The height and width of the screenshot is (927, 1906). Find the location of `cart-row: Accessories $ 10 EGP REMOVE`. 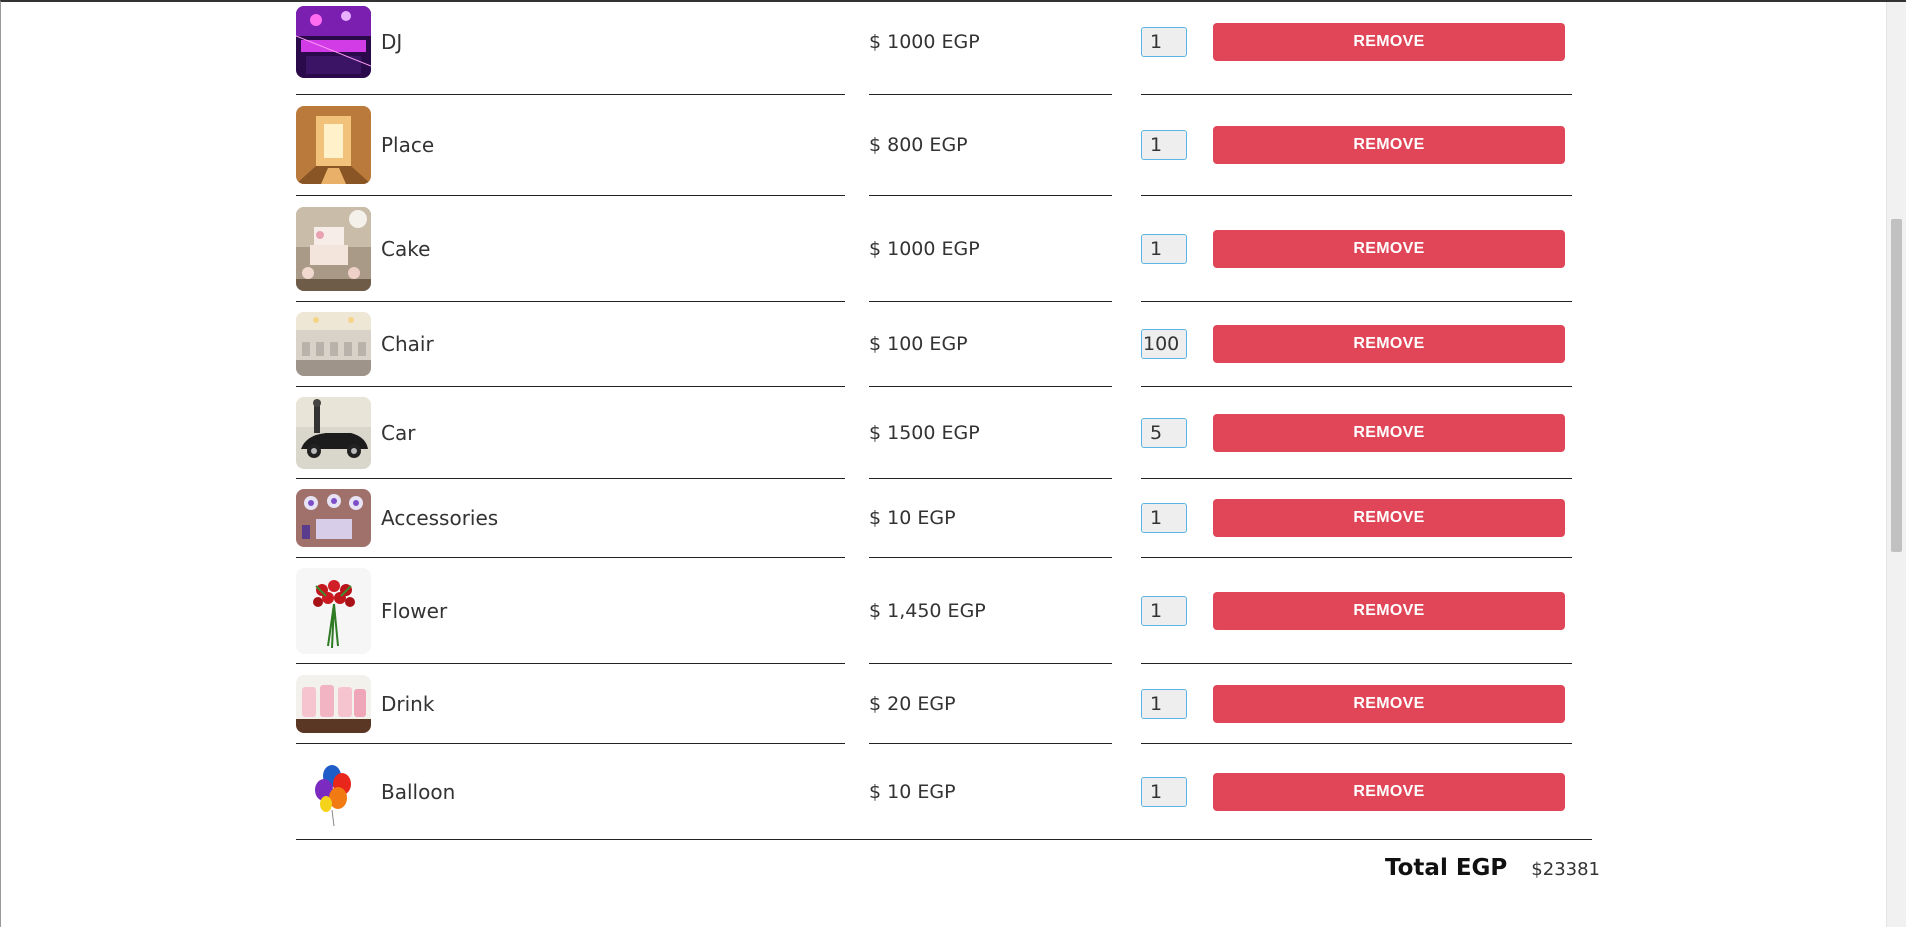

cart-row: Accessories $ 10 EGP REMOVE is located at coordinates (943, 518).